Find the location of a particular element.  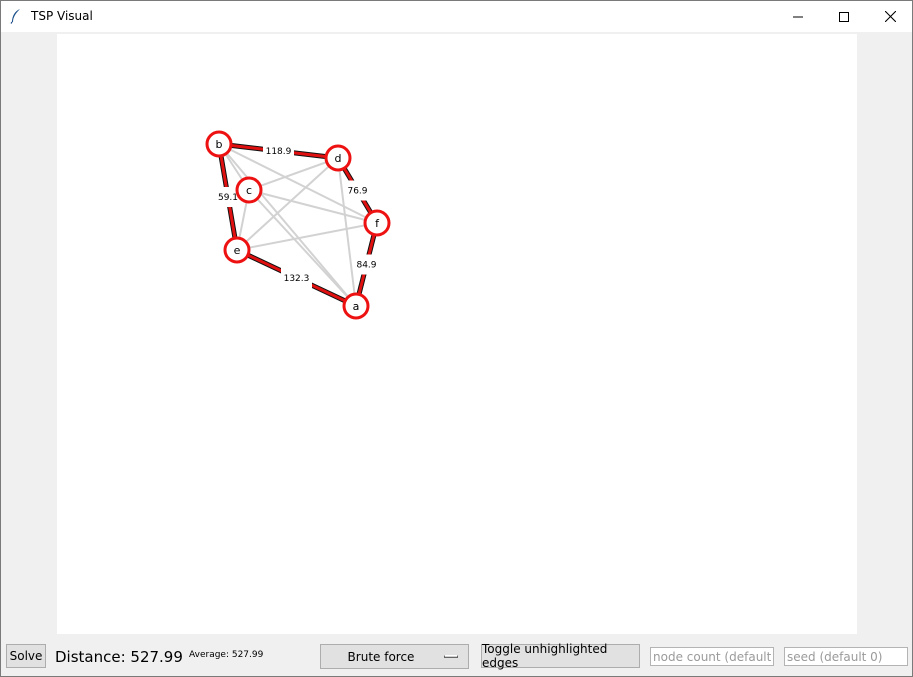

feather-icon is located at coordinates (15, 16).